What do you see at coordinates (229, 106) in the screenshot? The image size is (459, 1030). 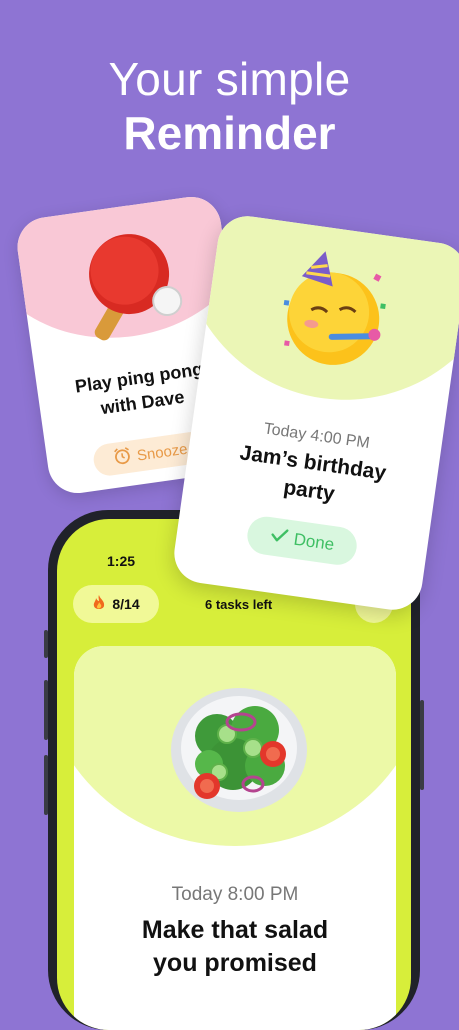 I see `headline: Your simple Reminder` at bounding box center [229, 106].